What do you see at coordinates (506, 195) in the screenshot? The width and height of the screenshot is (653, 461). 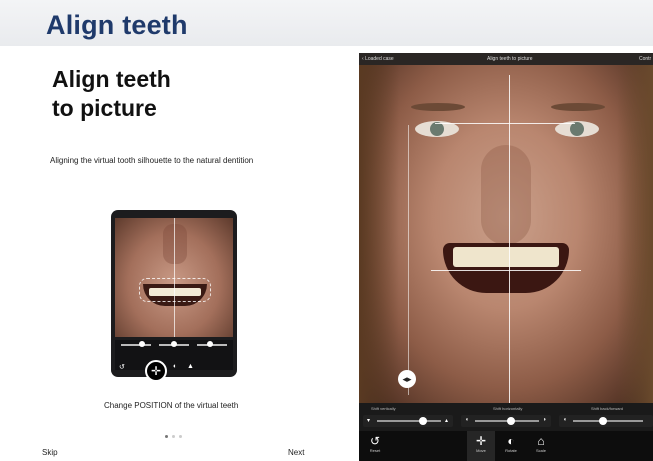 I see `nose` at bounding box center [506, 195].